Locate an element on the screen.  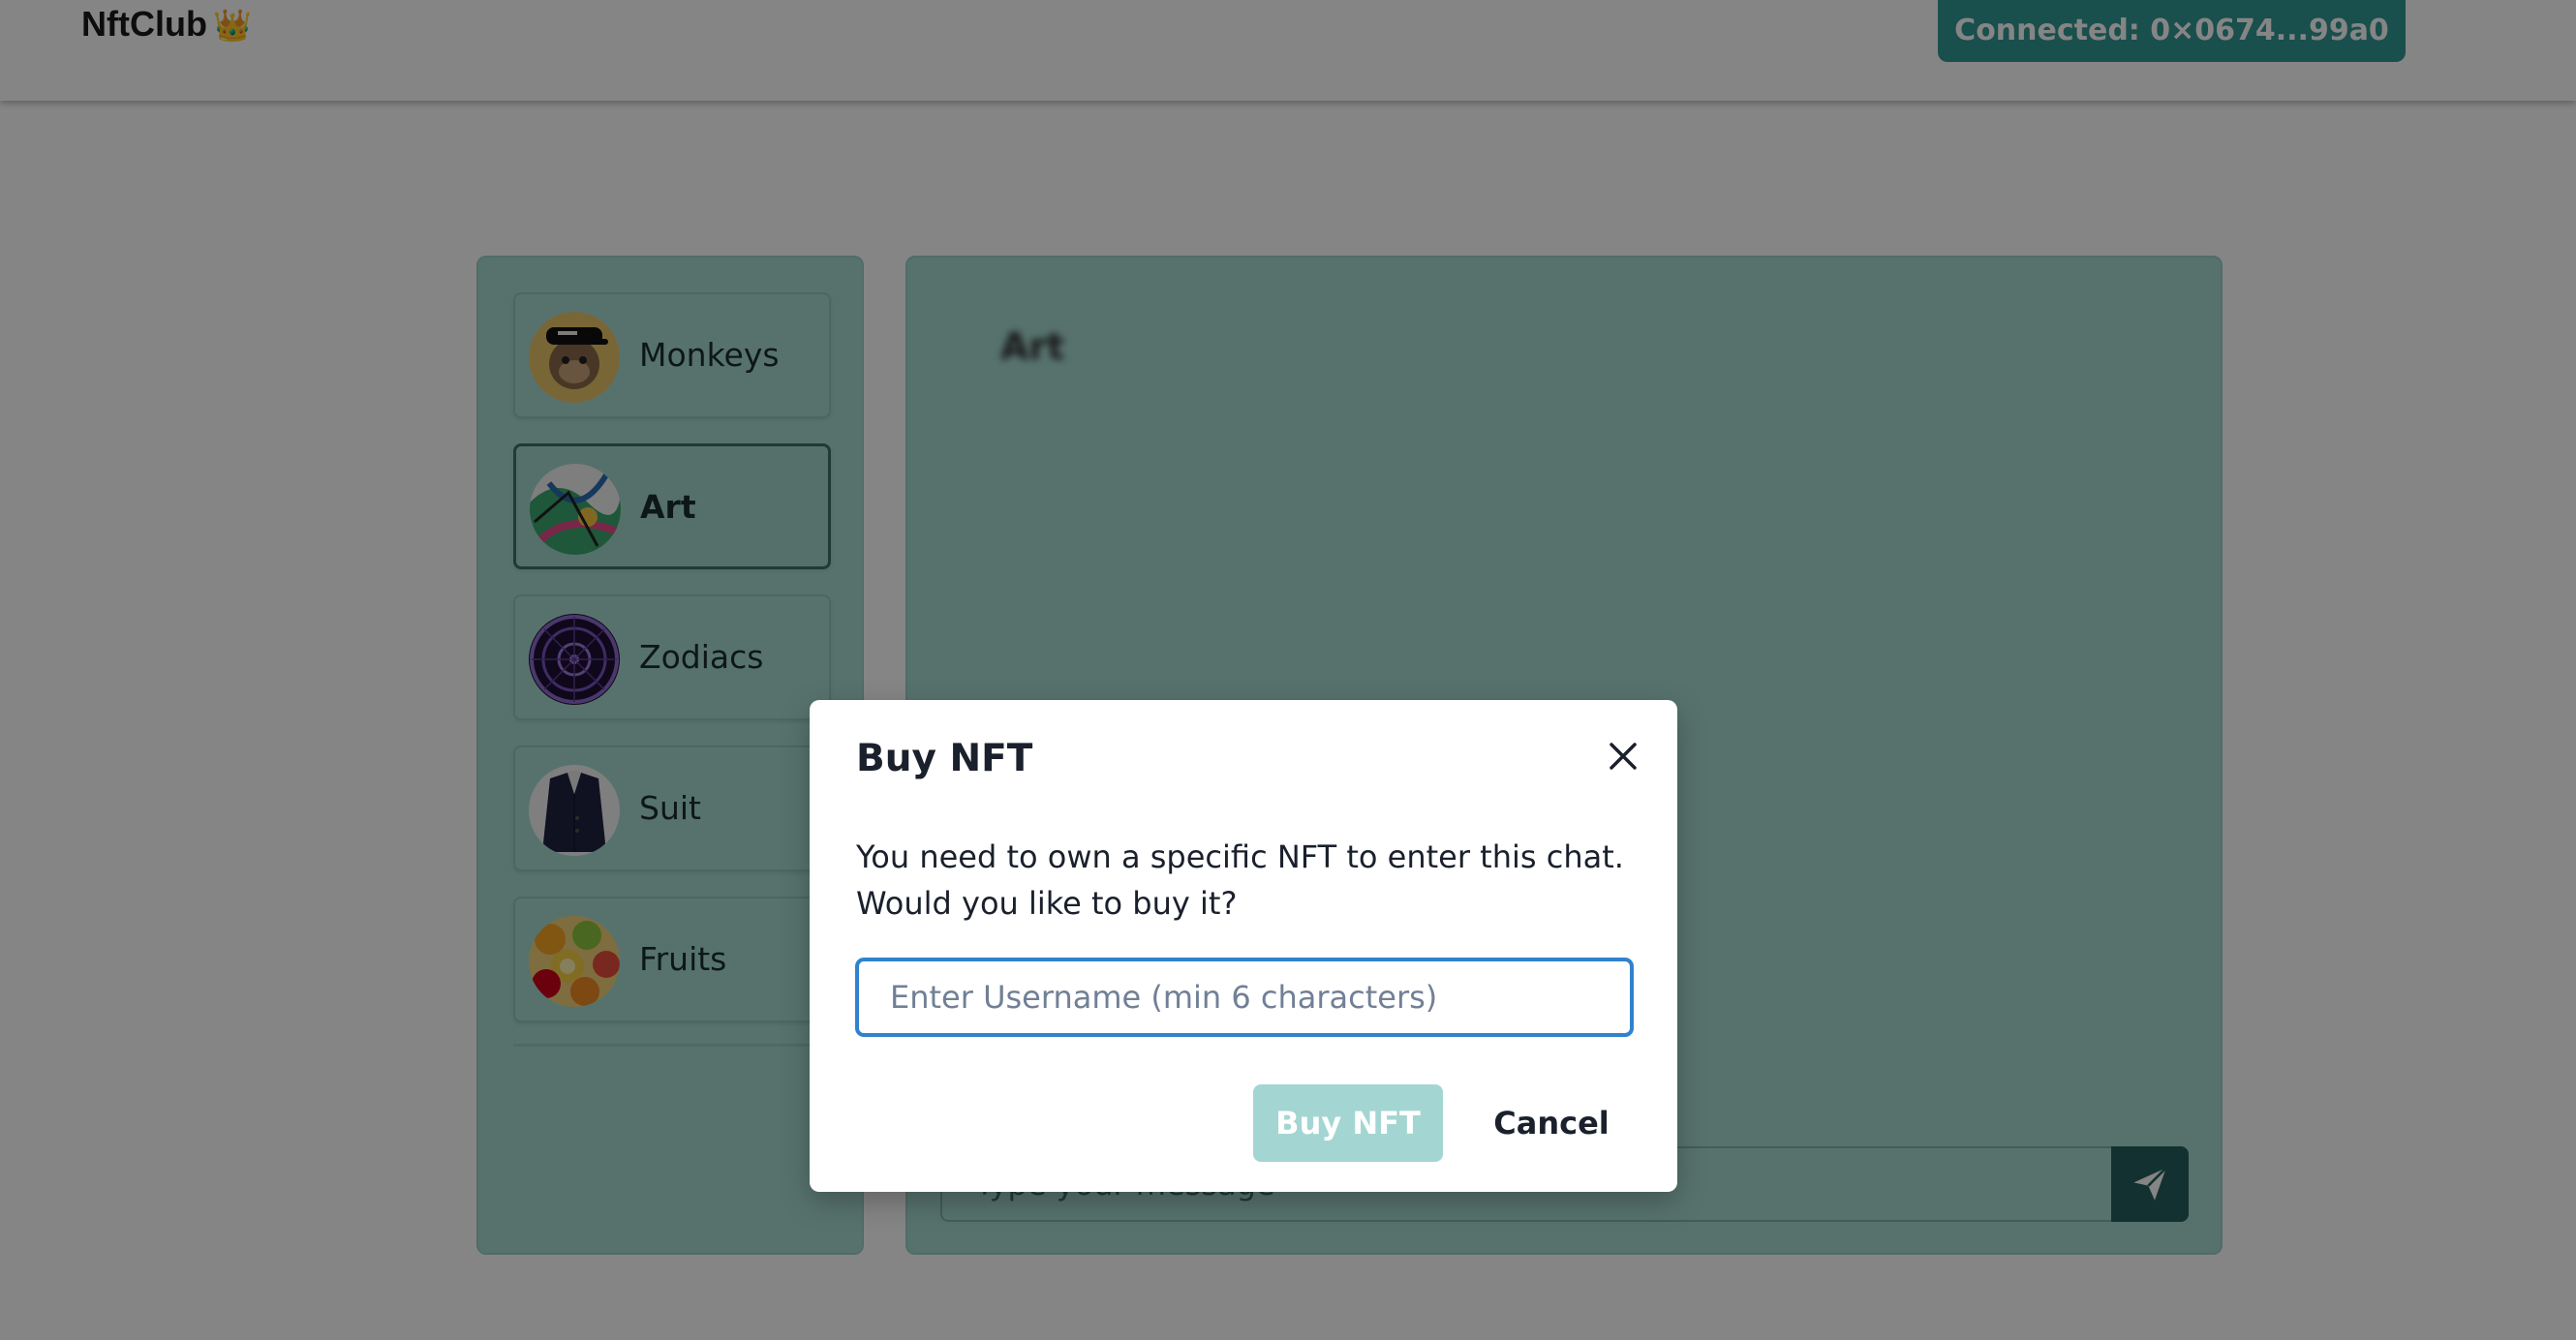
dialog-title: Buy NFT is located at coordinates (944, 759).